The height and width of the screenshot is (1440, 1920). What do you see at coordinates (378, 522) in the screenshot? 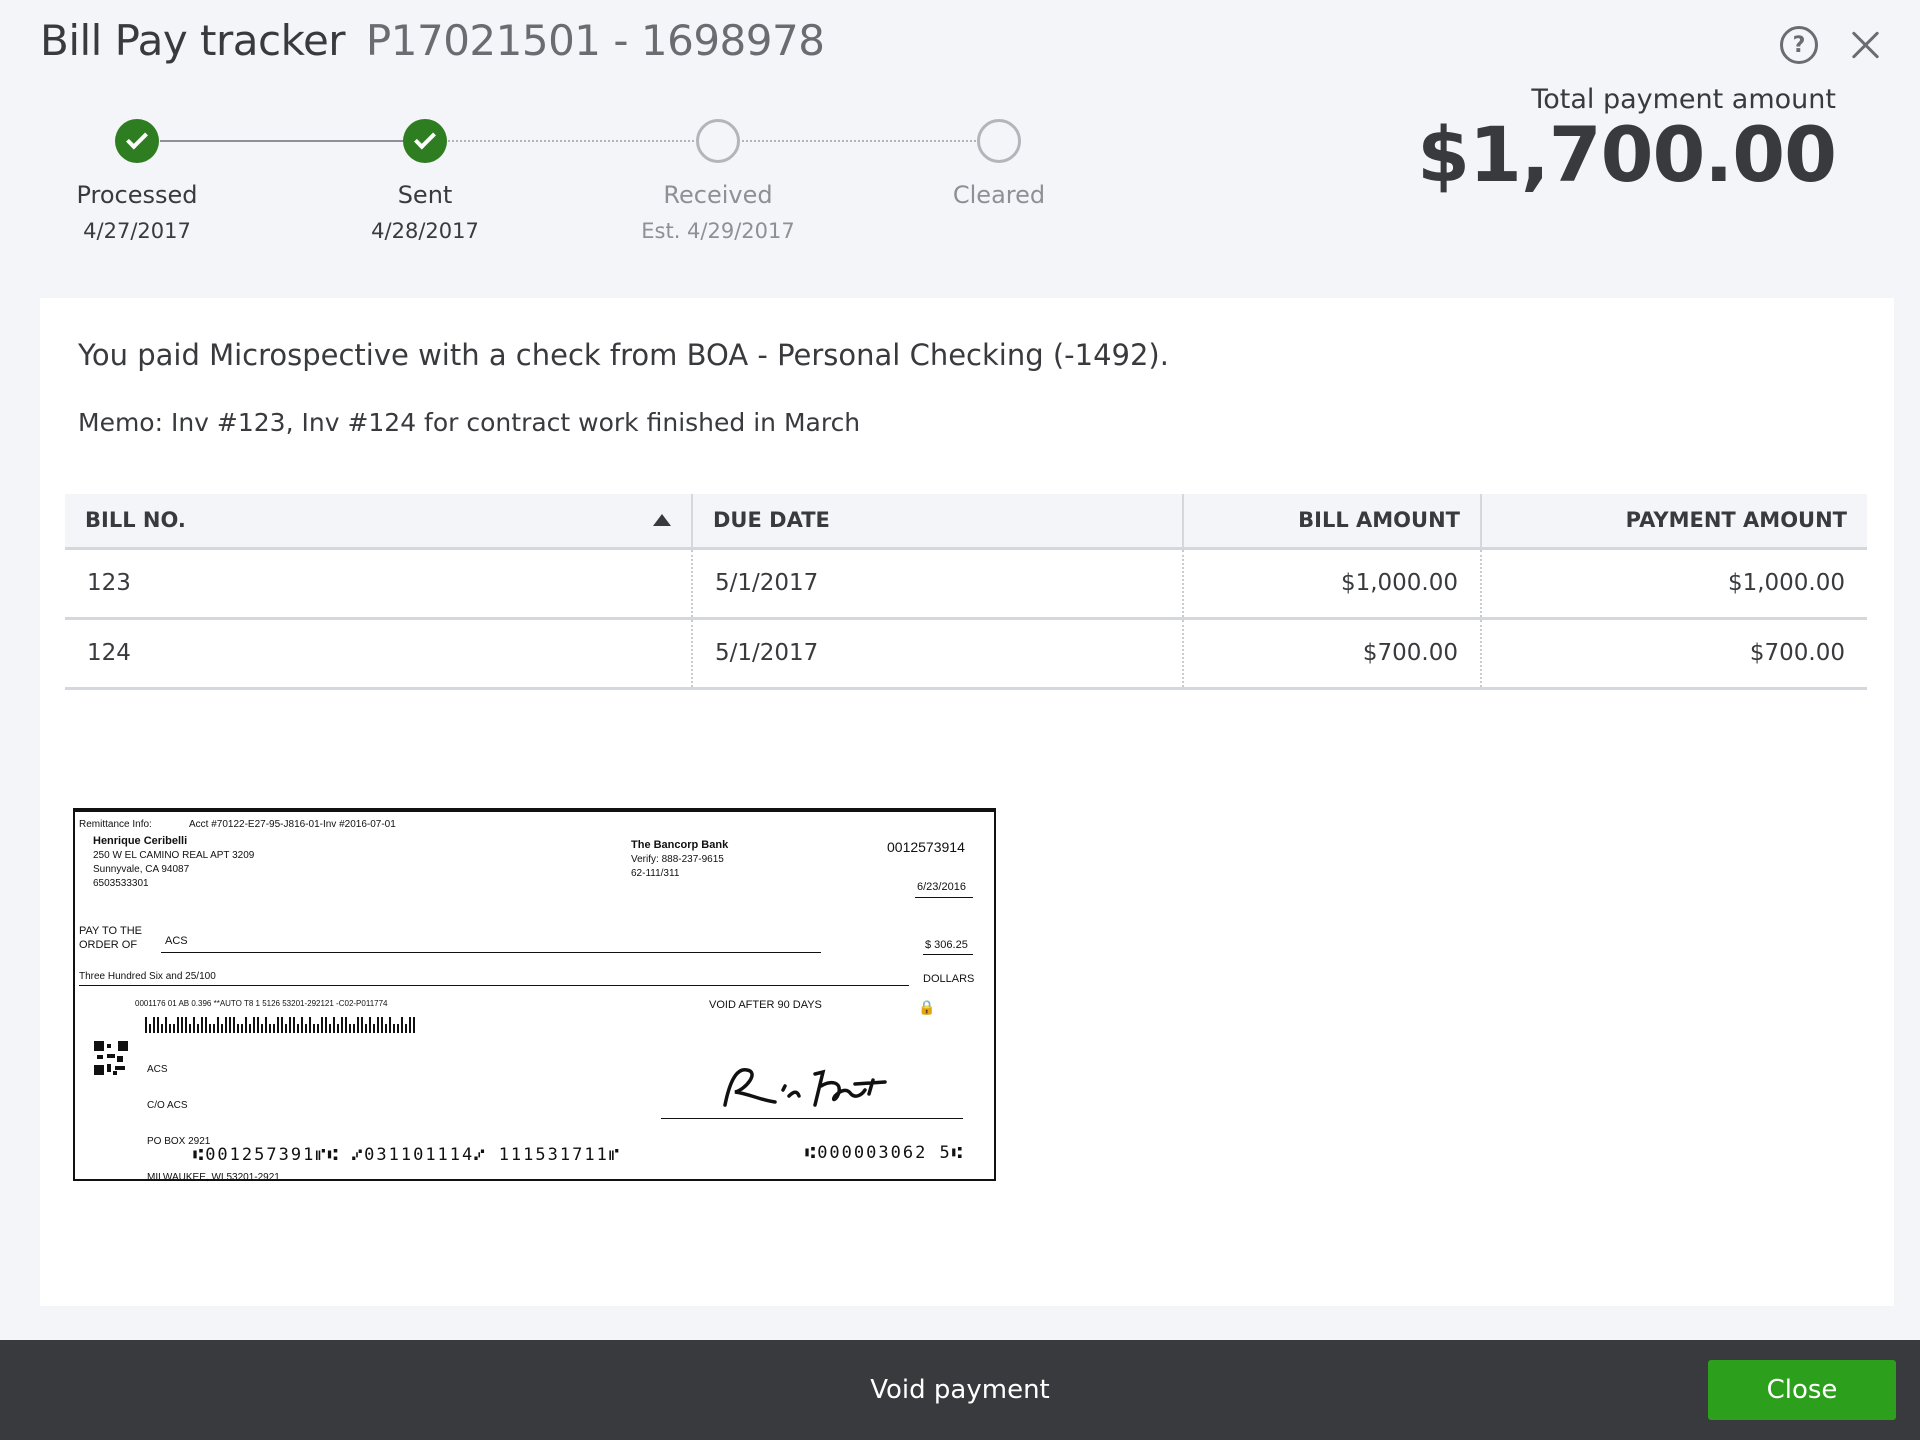
I see `column-header-bill-no: BILL NO.` at bounding box center [378, 522].